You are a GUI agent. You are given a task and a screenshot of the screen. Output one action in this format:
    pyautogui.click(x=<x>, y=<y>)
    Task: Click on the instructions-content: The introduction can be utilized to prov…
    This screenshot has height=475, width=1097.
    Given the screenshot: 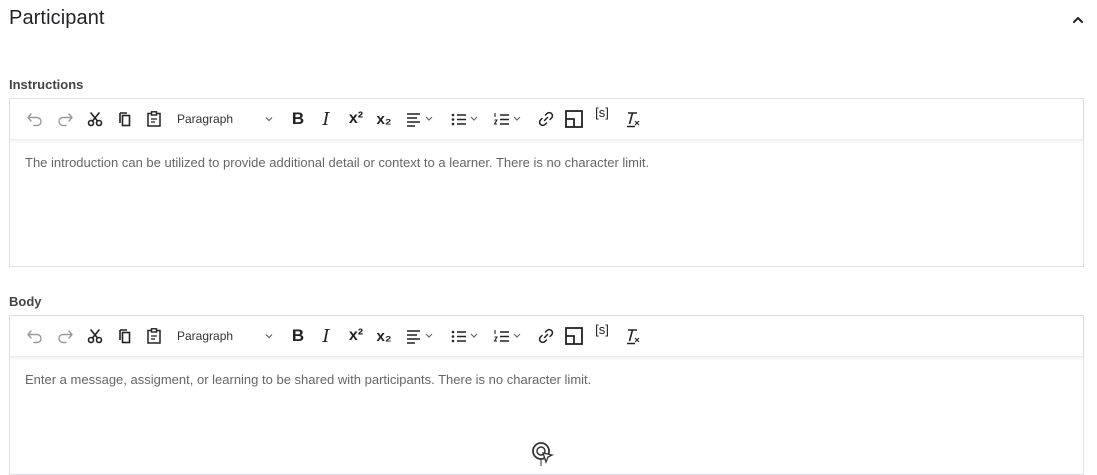 What is the action you would take?
    pyautogui.click(x=337, y=162)
    